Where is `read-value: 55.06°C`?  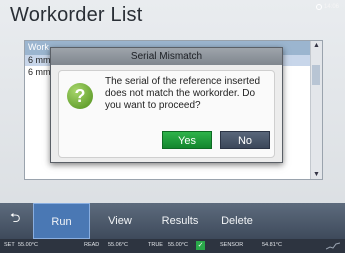 read-value: 55.06°C is located at coordinates (118, 245).